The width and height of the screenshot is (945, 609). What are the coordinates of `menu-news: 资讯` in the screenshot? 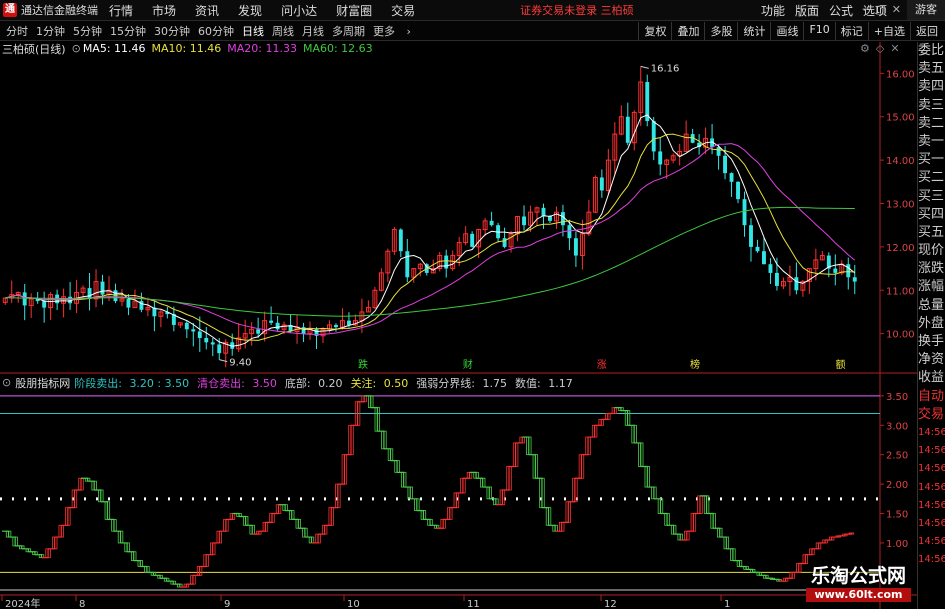 It's located at (207, 10).